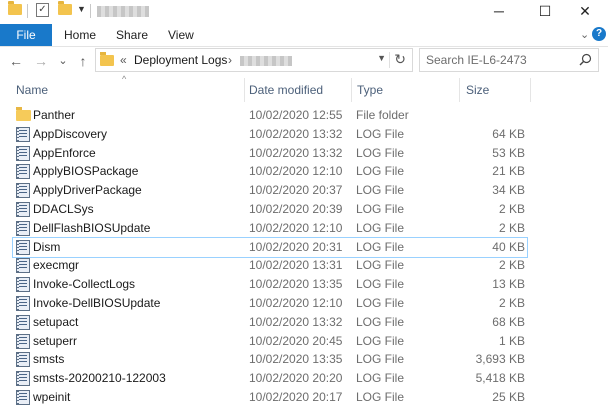  Describe the element at coordinates (270, 322) in the screenshot. I see `table-row: setupact 10/02/2020 13:32 LOG File 68 KB` at that location.